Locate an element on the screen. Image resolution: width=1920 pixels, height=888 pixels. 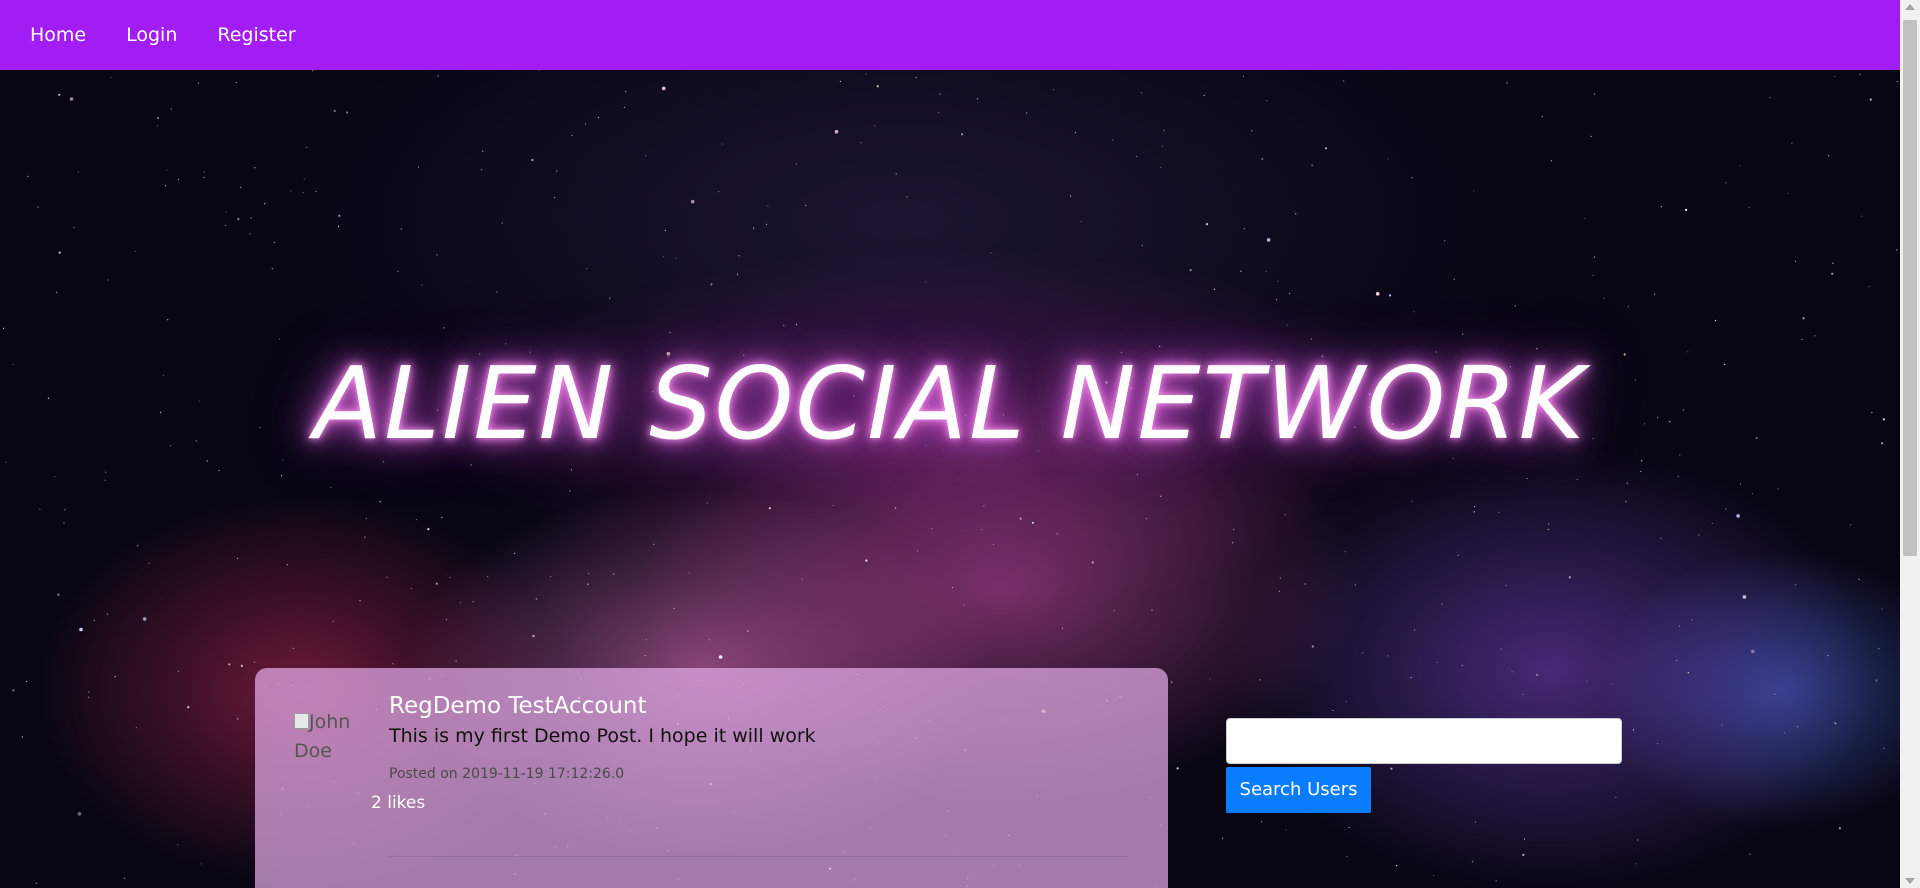
post-likes-count: 2 likes is located at coordinates (398, 803).